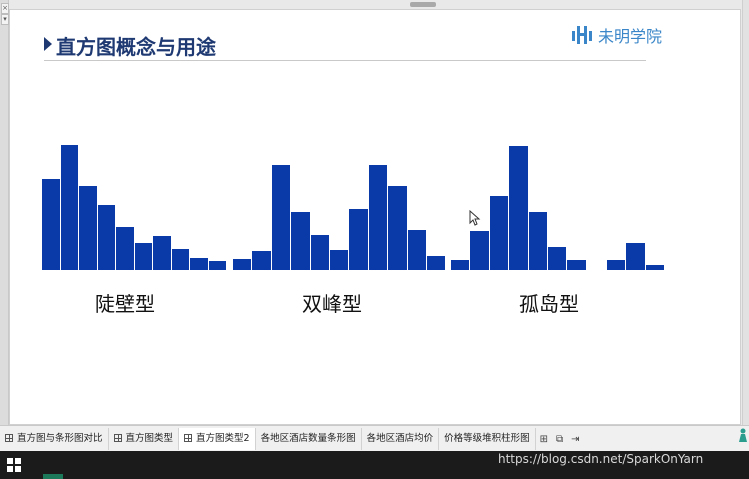  I want to click on sheet-tab-label: 各地区酒店均价, so click(400, 438).